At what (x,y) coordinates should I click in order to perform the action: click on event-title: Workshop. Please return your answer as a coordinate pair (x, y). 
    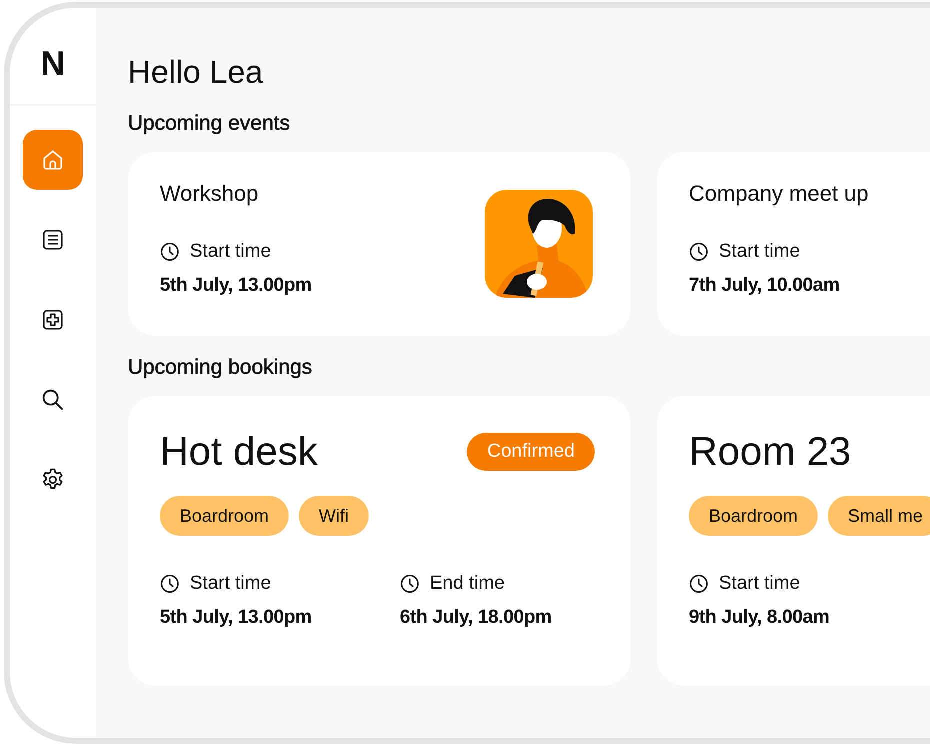
    Looking at the image, I should click on (209, 194).